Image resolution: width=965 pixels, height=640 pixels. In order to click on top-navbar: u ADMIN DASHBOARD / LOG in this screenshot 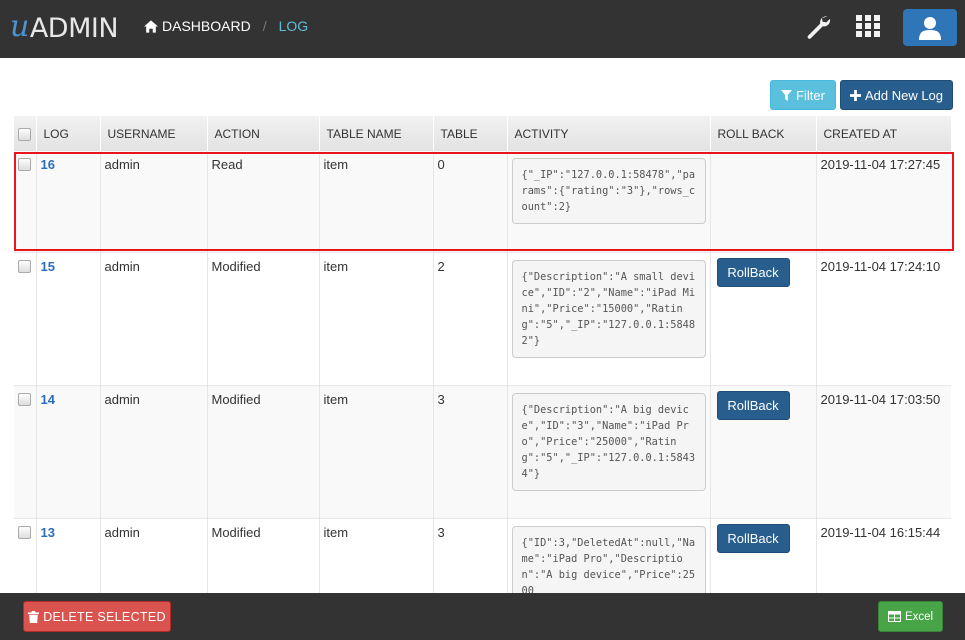, I will do `click(482, 29)`.